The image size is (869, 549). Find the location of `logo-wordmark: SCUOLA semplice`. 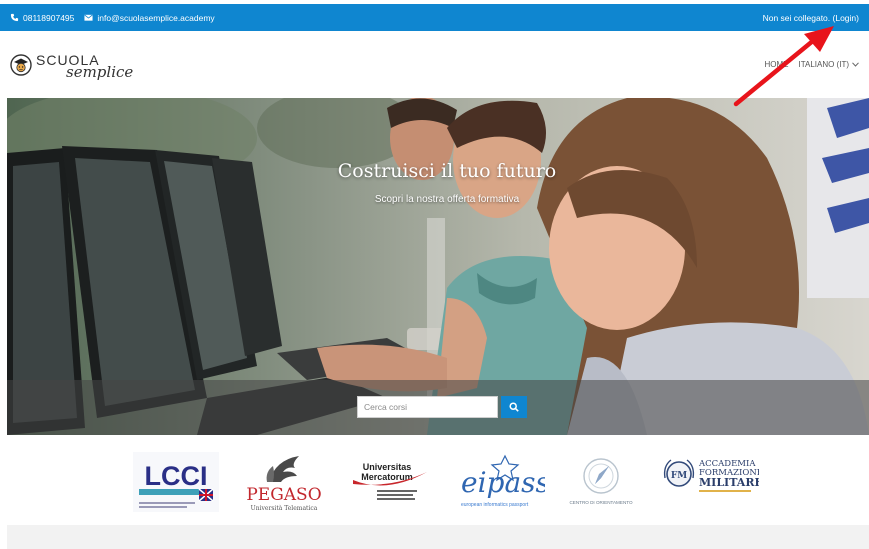

logo-wordmark: SCUOLA semplice is located at coordinates (96, 65).